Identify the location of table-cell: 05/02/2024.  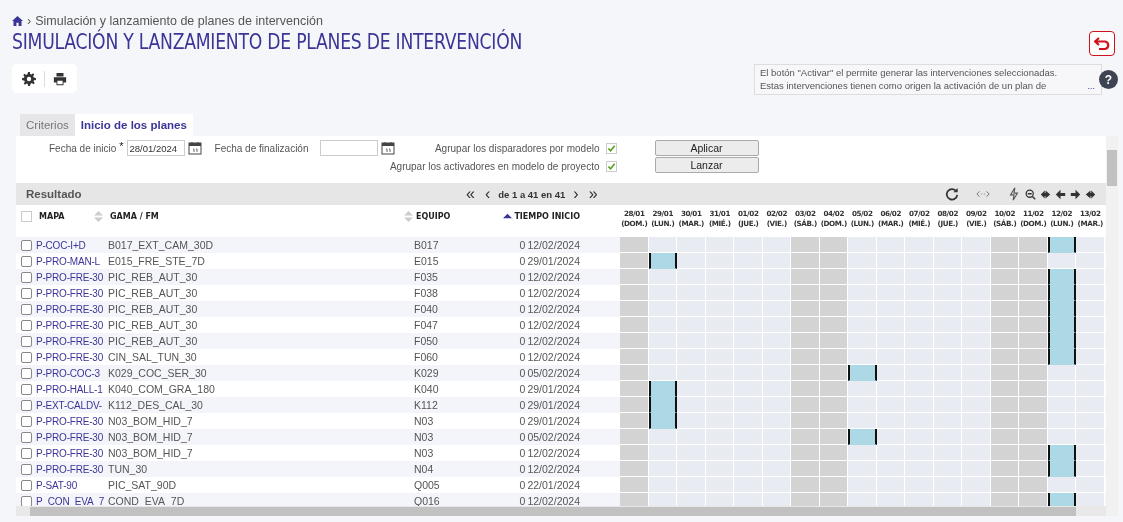
(553, 373).